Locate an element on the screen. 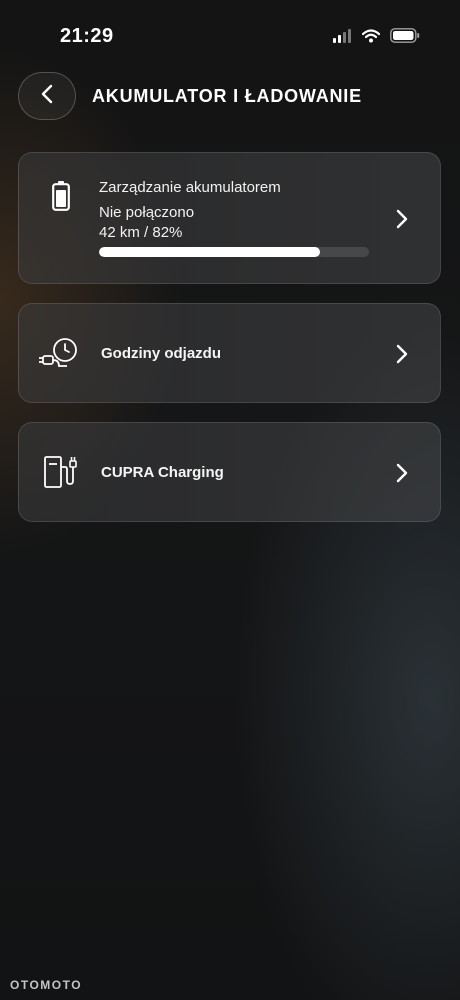  departure-times-card: Godziny odjazdu is located at coordinates (229, 353).